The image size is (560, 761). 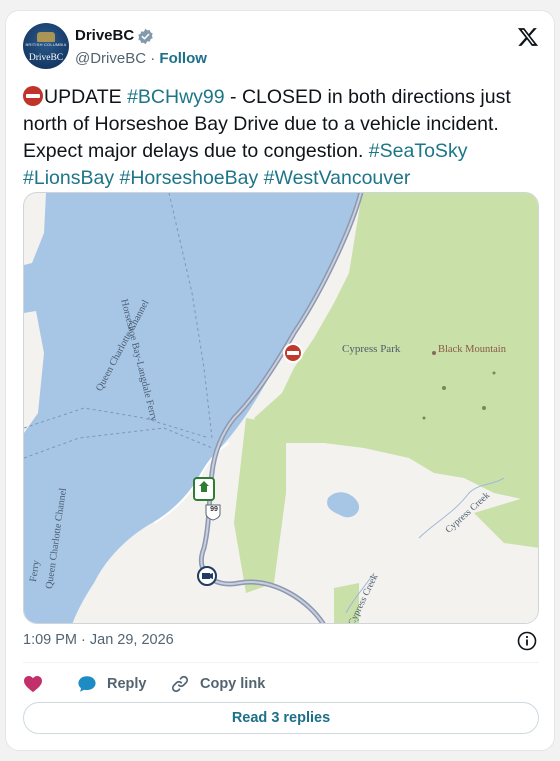 What do you see at coordinates (87, 684) in the screenshot?
I see `reply-bubble-icon` at bounding box center [87, 684].